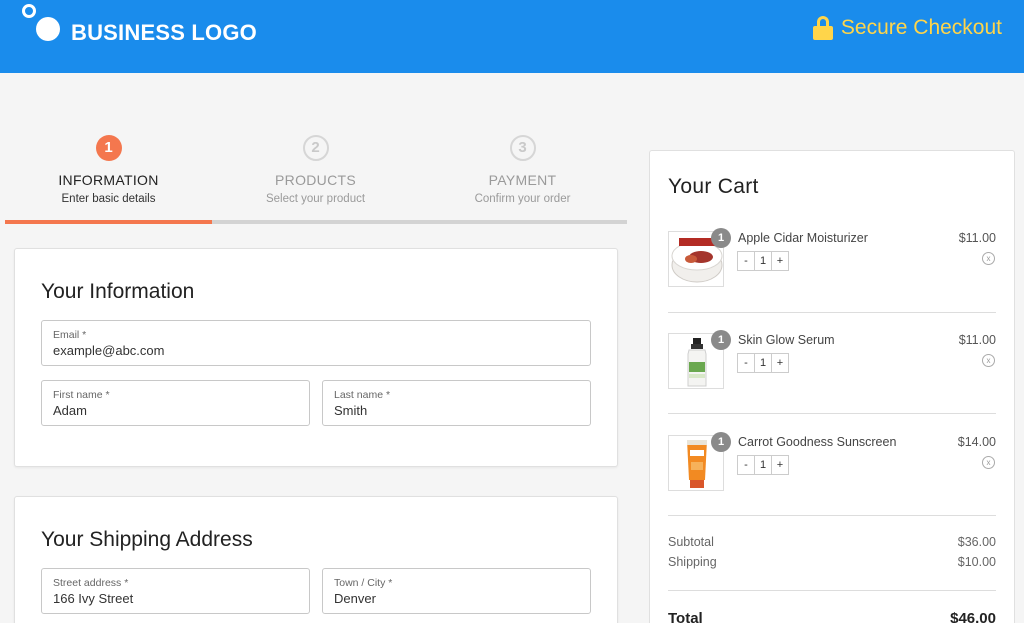 The height and width of the screenshot is (623, 1024). What do you see at coordinates (362, 395) in the screenshot?
I see `last-name-label: Last name *` at bounding box center [362, 395].